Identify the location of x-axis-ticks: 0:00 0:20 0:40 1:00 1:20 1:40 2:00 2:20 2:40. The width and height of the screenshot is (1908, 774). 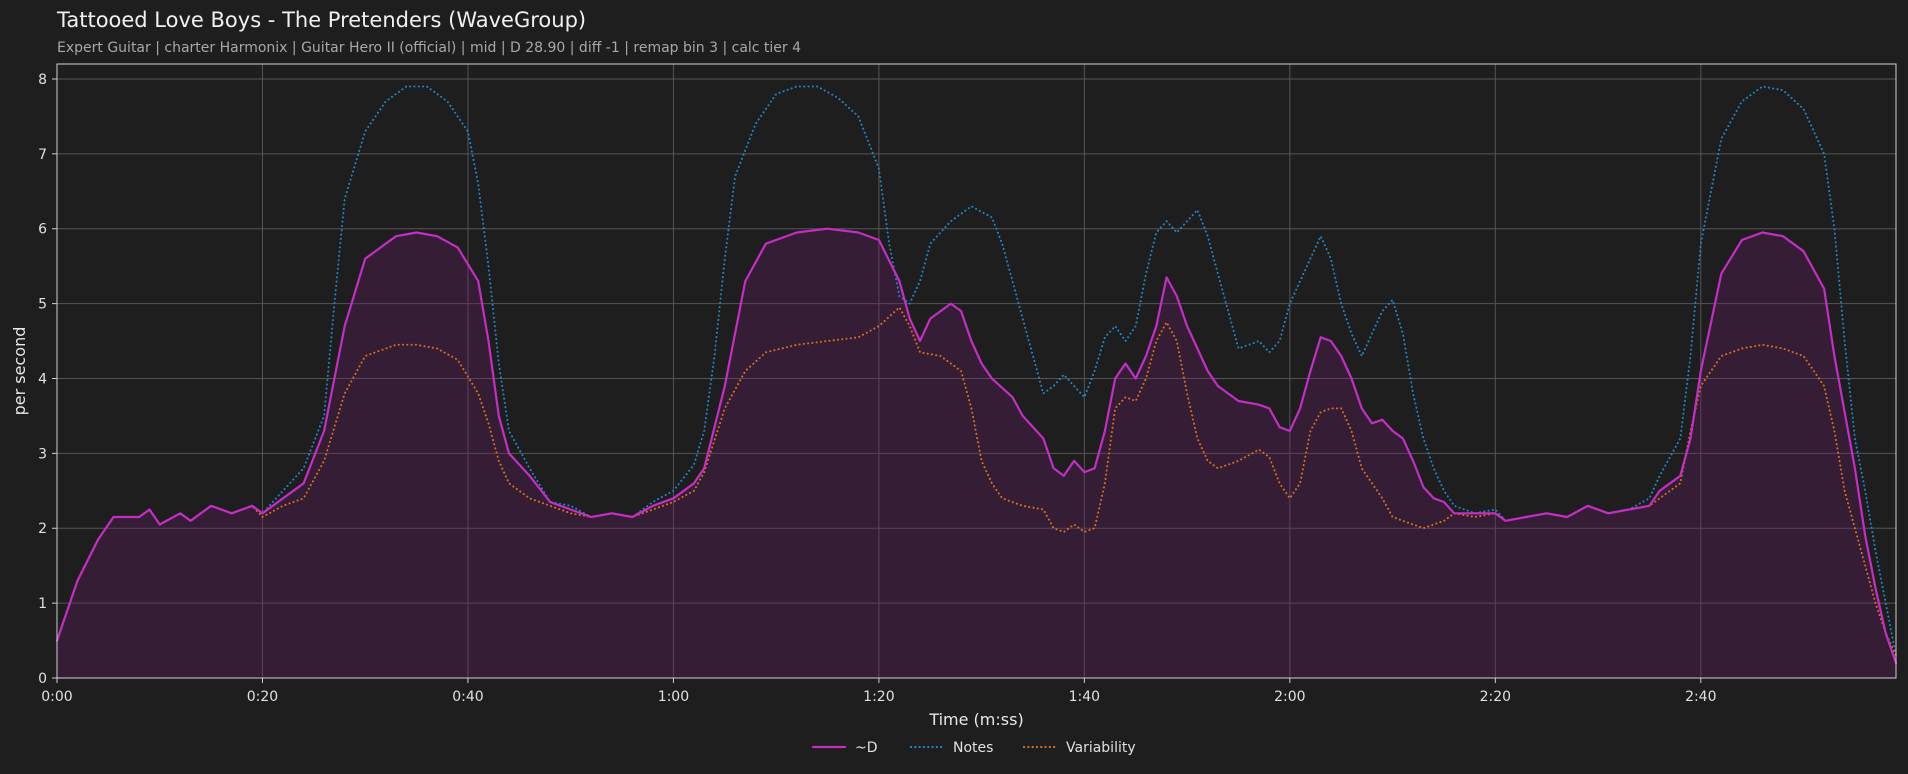
(879, 691).